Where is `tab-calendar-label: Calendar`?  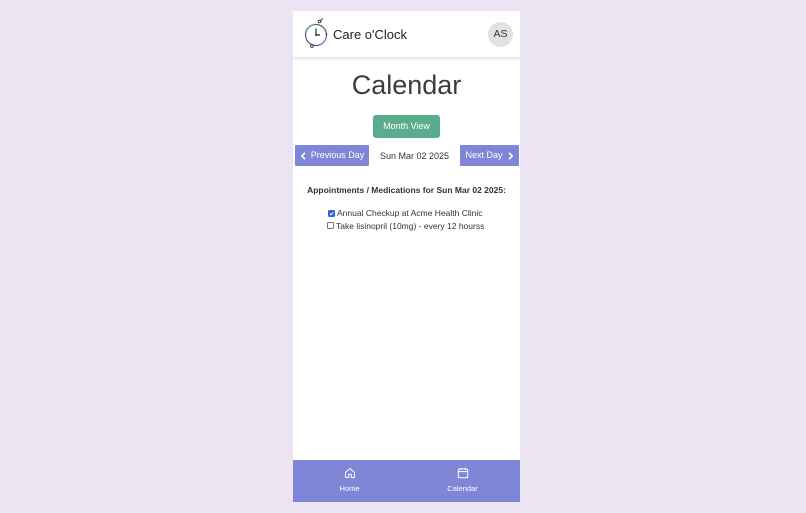 tab-calendar-label: Calendar is located at coordinates (462, 488).